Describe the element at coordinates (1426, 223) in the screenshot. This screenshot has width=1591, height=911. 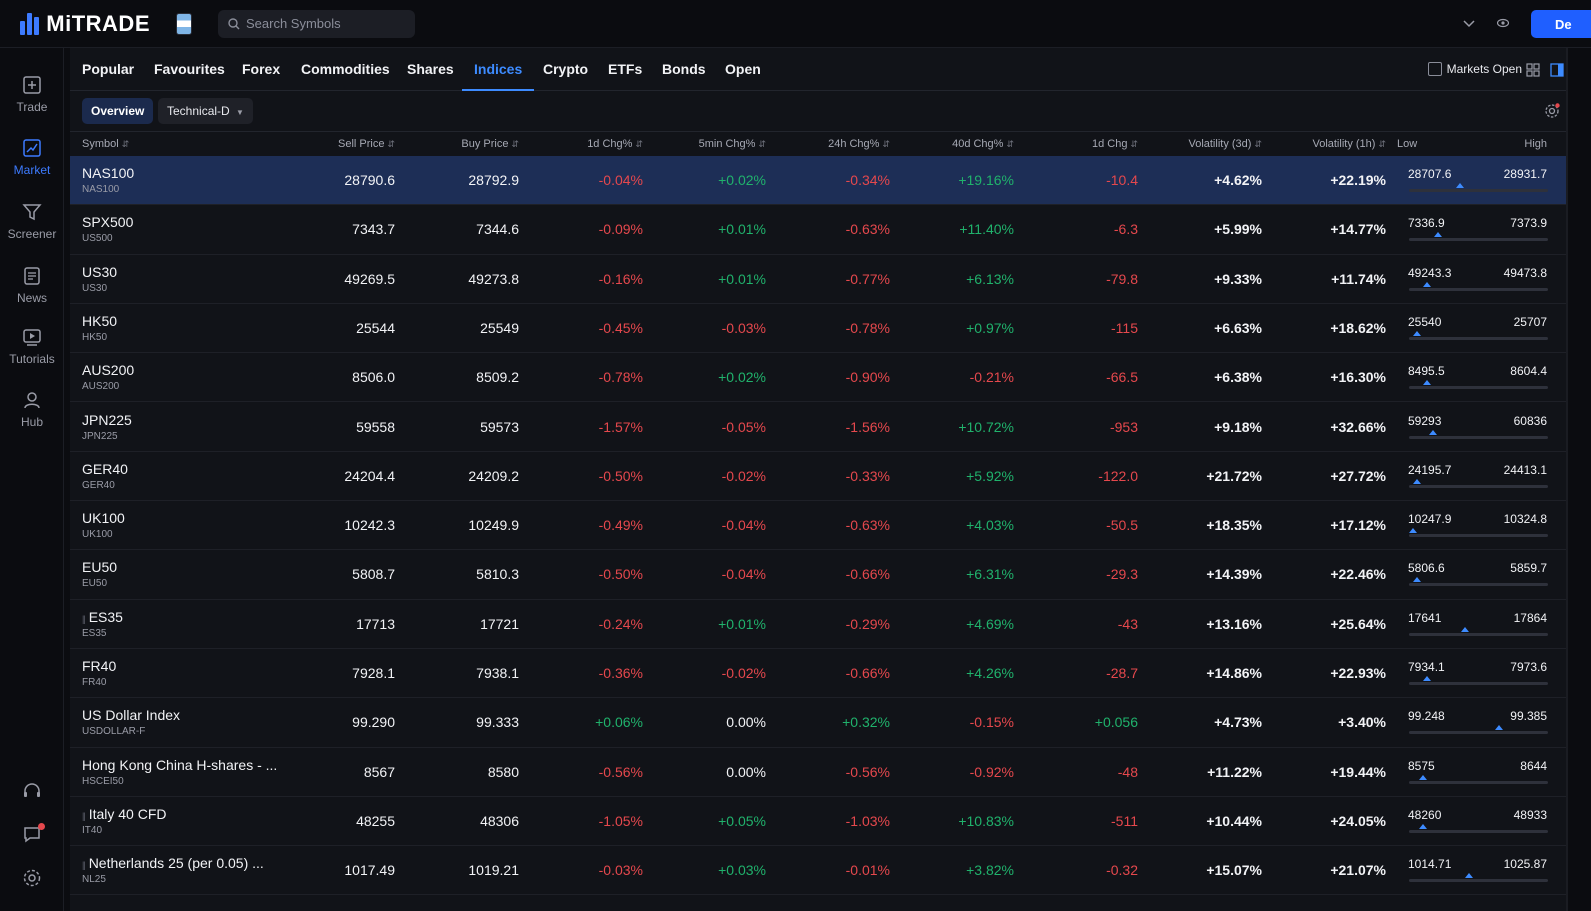
I see `range-low: 7336.9` at that location.